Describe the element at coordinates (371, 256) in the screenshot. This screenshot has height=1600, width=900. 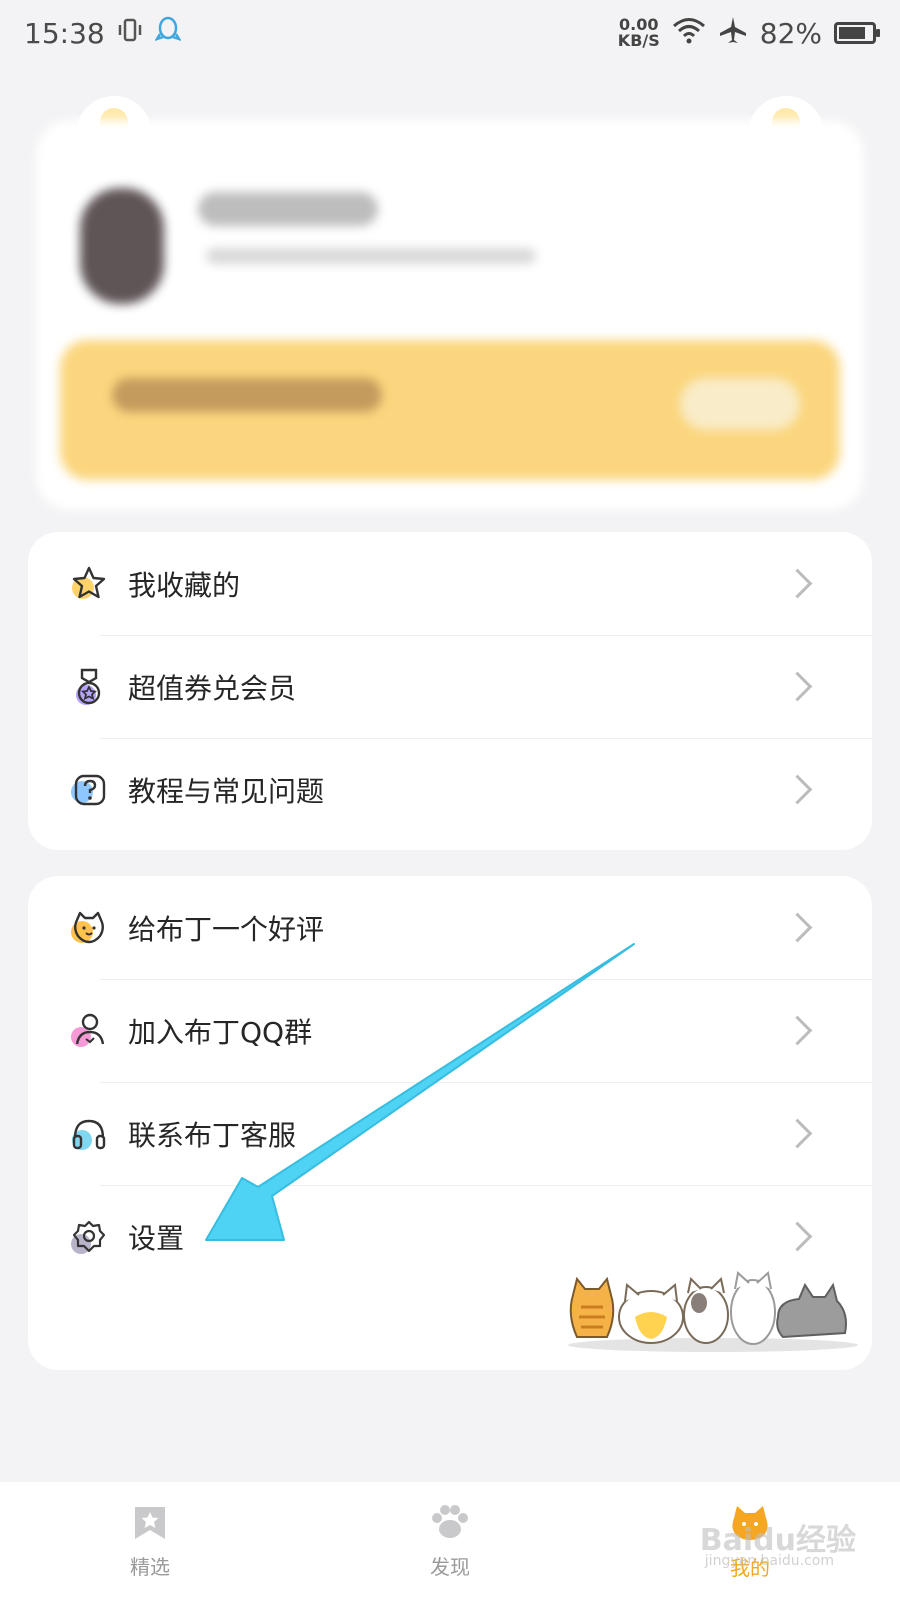
I see `user-subtitle-blurred` at that location.